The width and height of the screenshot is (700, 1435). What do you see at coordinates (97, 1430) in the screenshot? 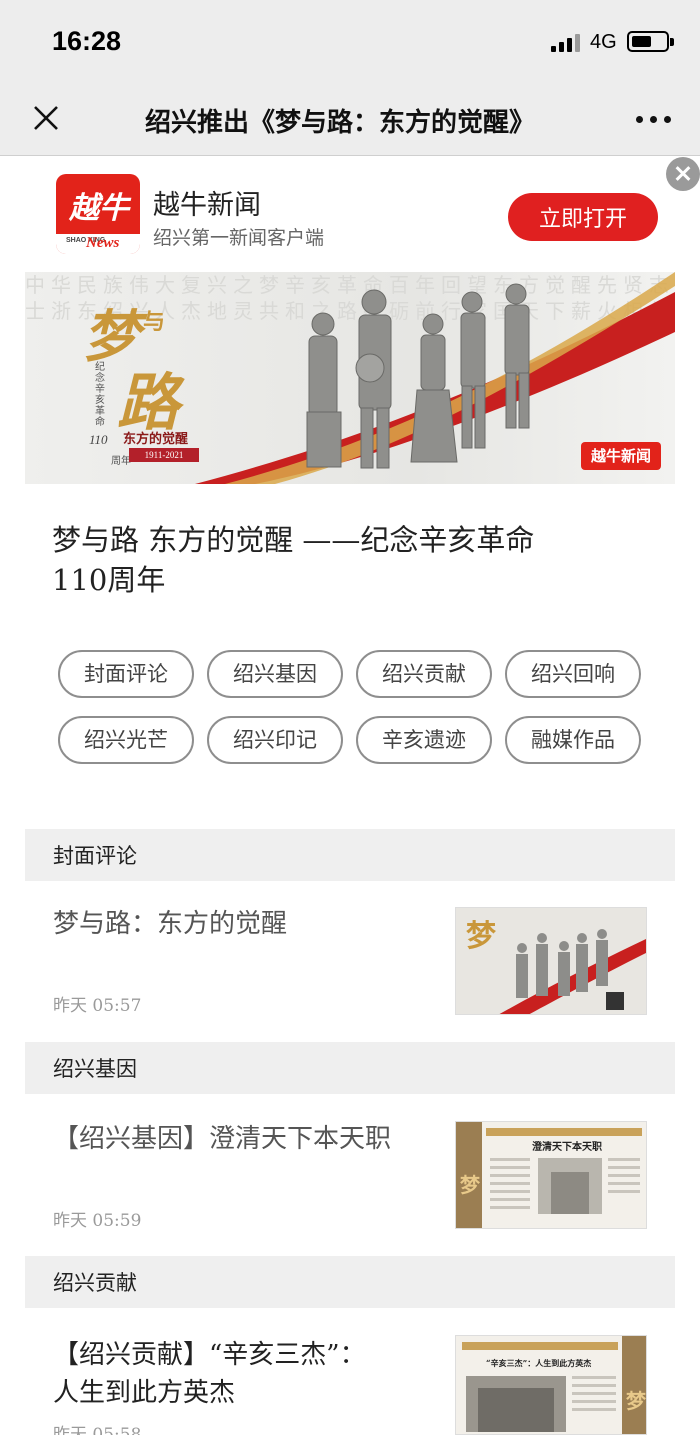
I see `article-time: 昨天 05:58` at bounding box center [97, 1430].